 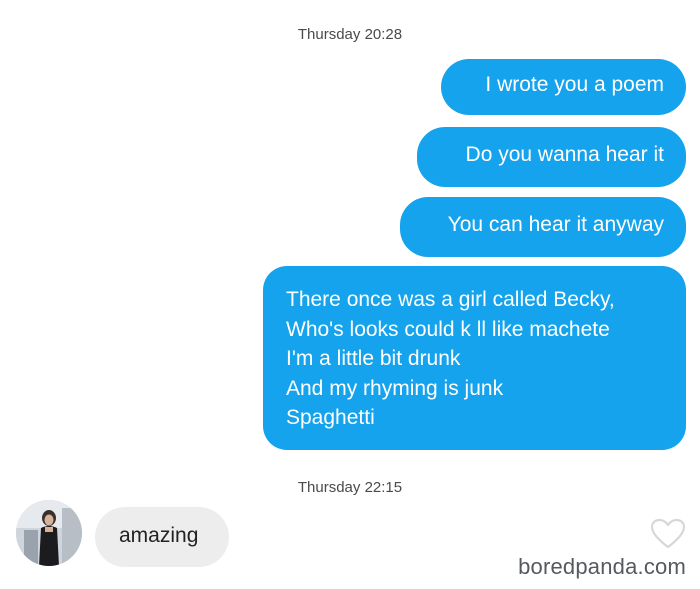 I want to click on outgoing-message: You can hear it anyway, so click(x=543, y=227).